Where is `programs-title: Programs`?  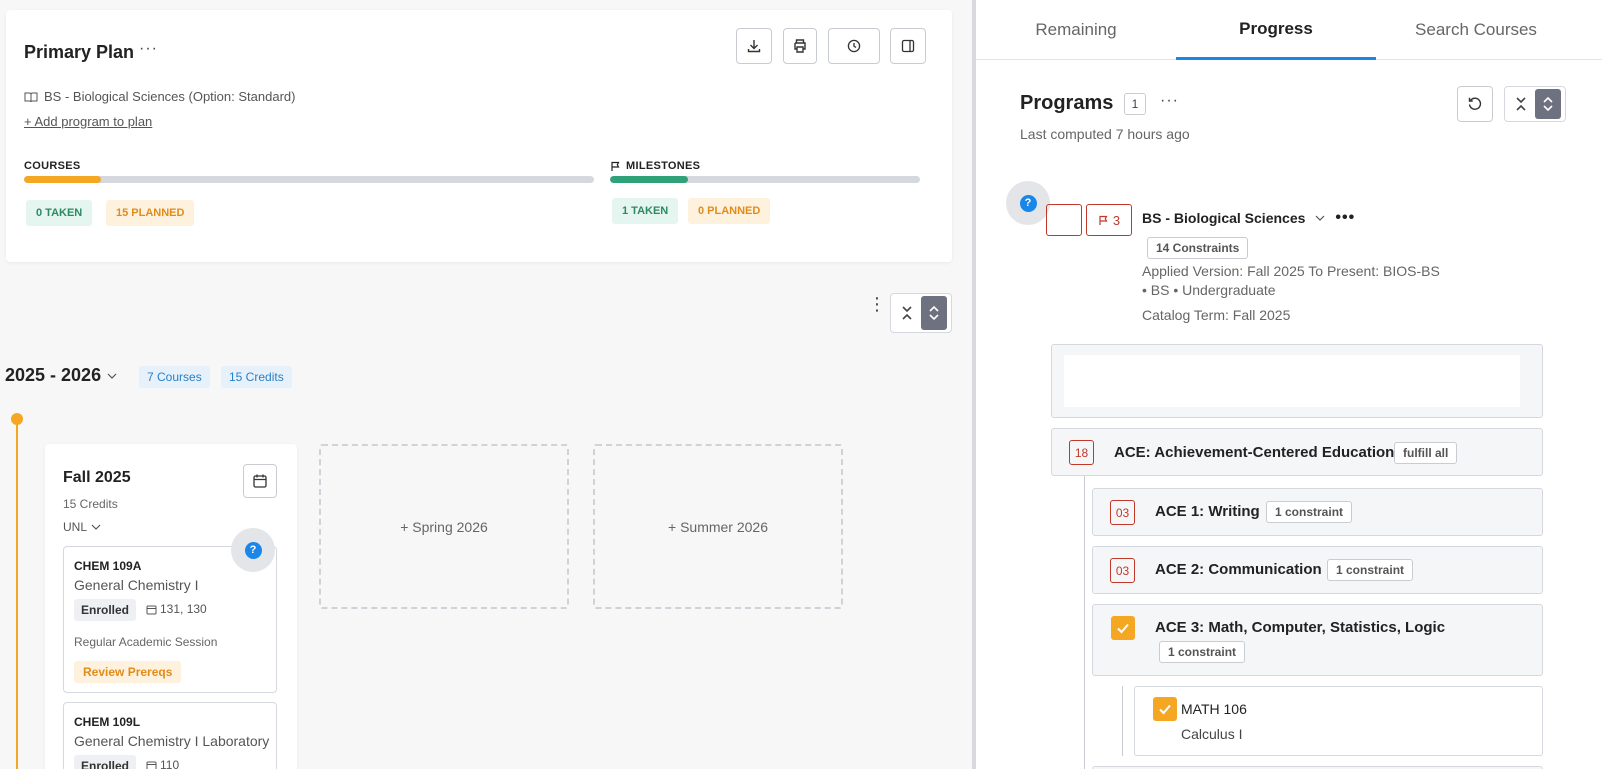 programs-title: Programs is located at coordinates (1067, 103).